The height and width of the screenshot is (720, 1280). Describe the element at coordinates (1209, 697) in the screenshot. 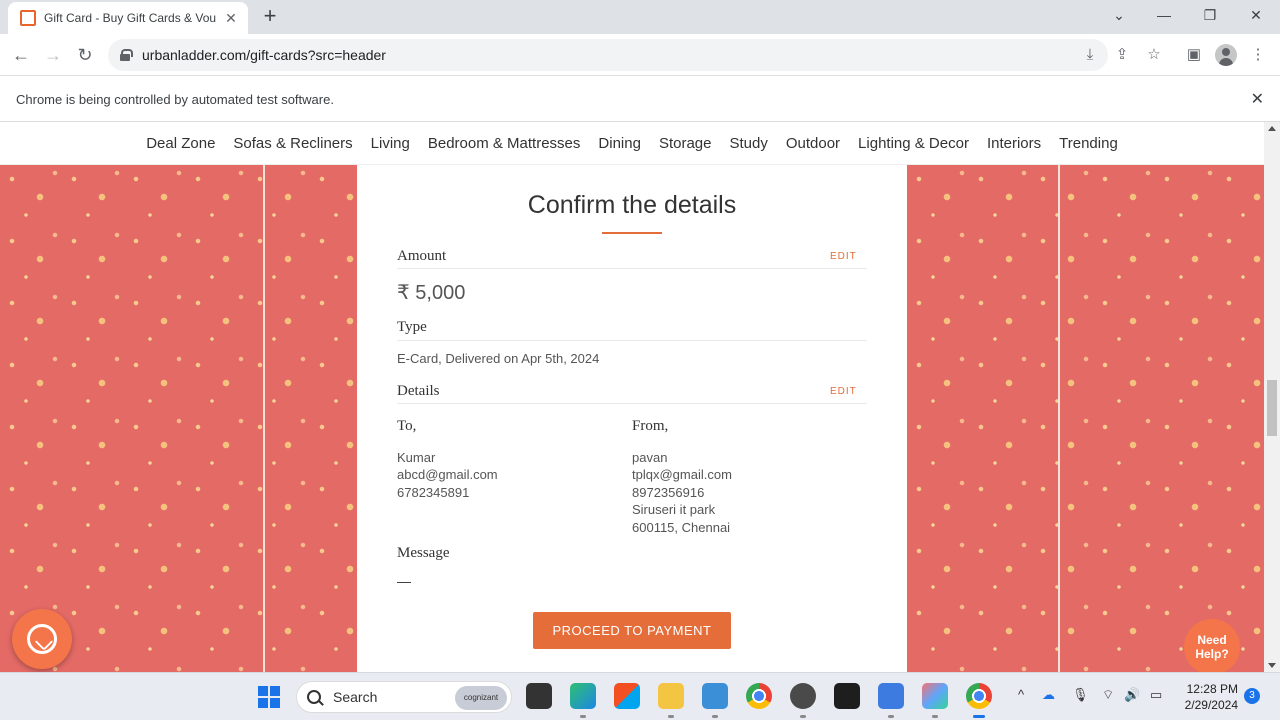

I see `system-clock: 12:28 PM 2/29/2024` at that location.